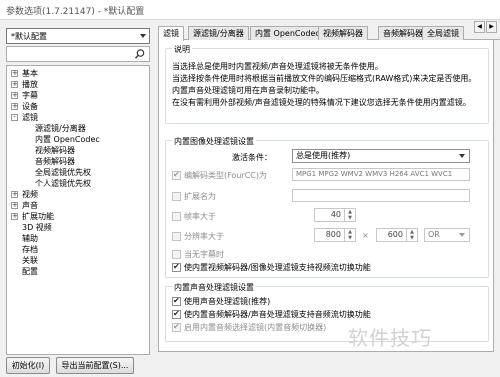 Image resolution: width=500 pixels, height=377 pixels. I want to click on init-button: 初始化(I), so click(28, 365).